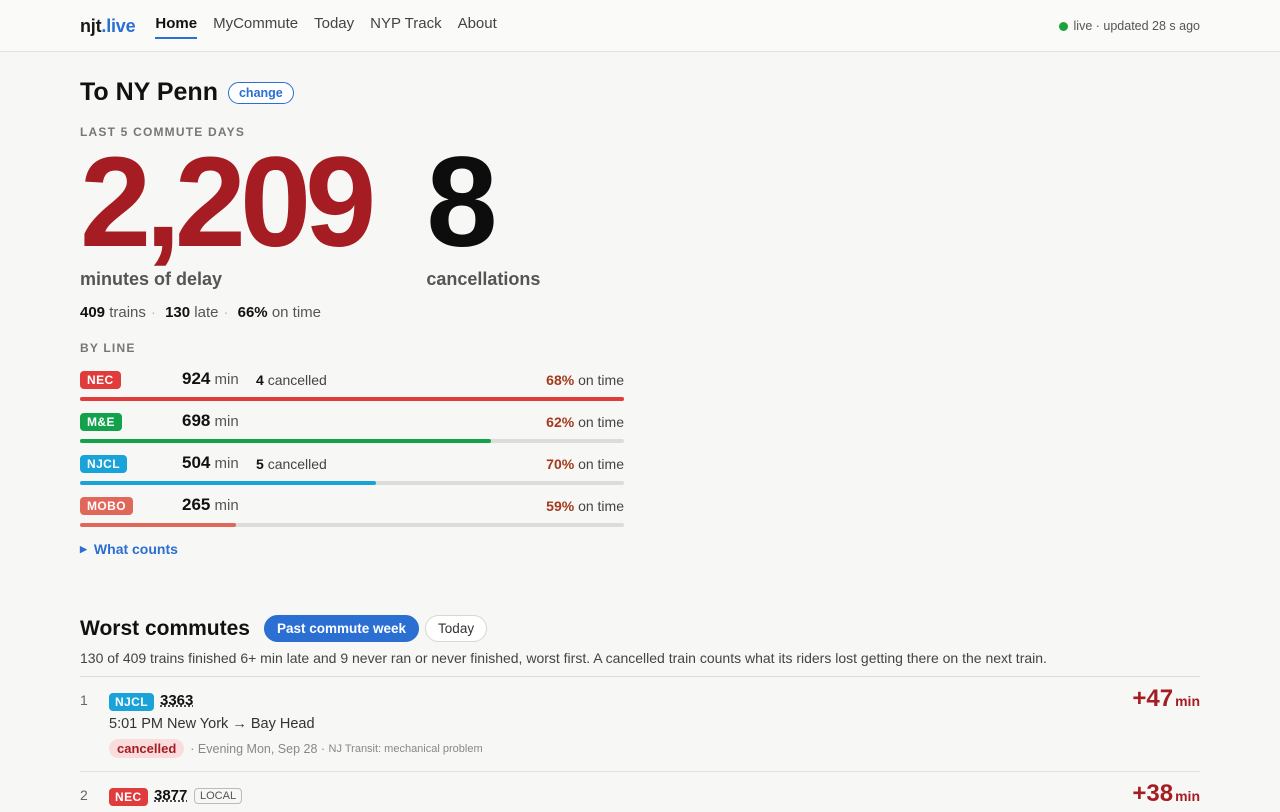 This screenshot has width=1280, height=812. What do you see at coordinates (210, 504) in the screenshot?
I see `line-minutes: 265 min` at bounding box center [210, 504].